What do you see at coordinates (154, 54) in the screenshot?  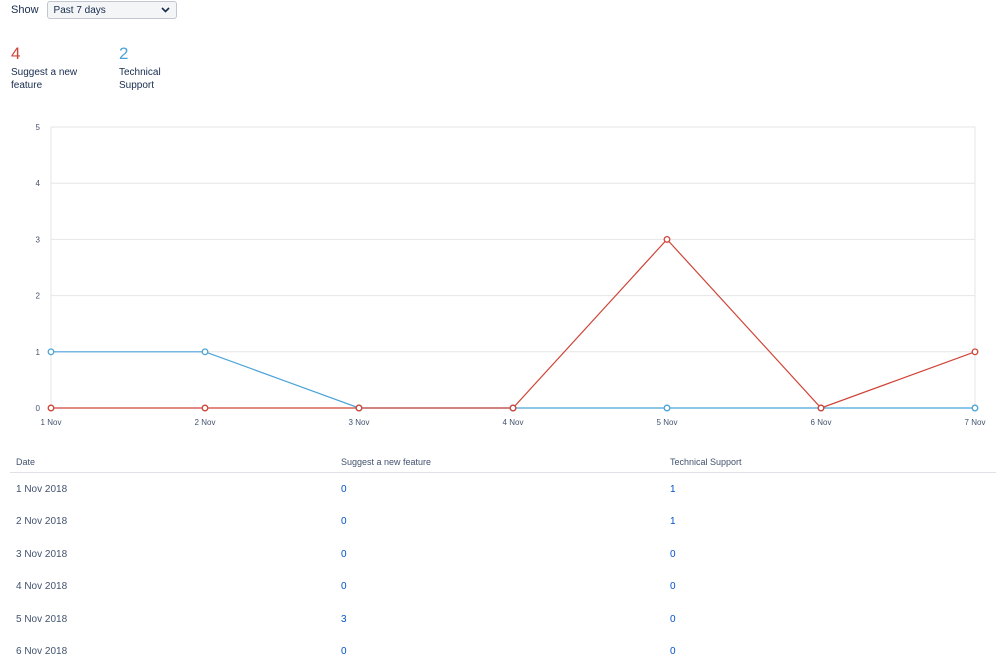 I see `summary-count: 2` at bounding box center [154, 54].